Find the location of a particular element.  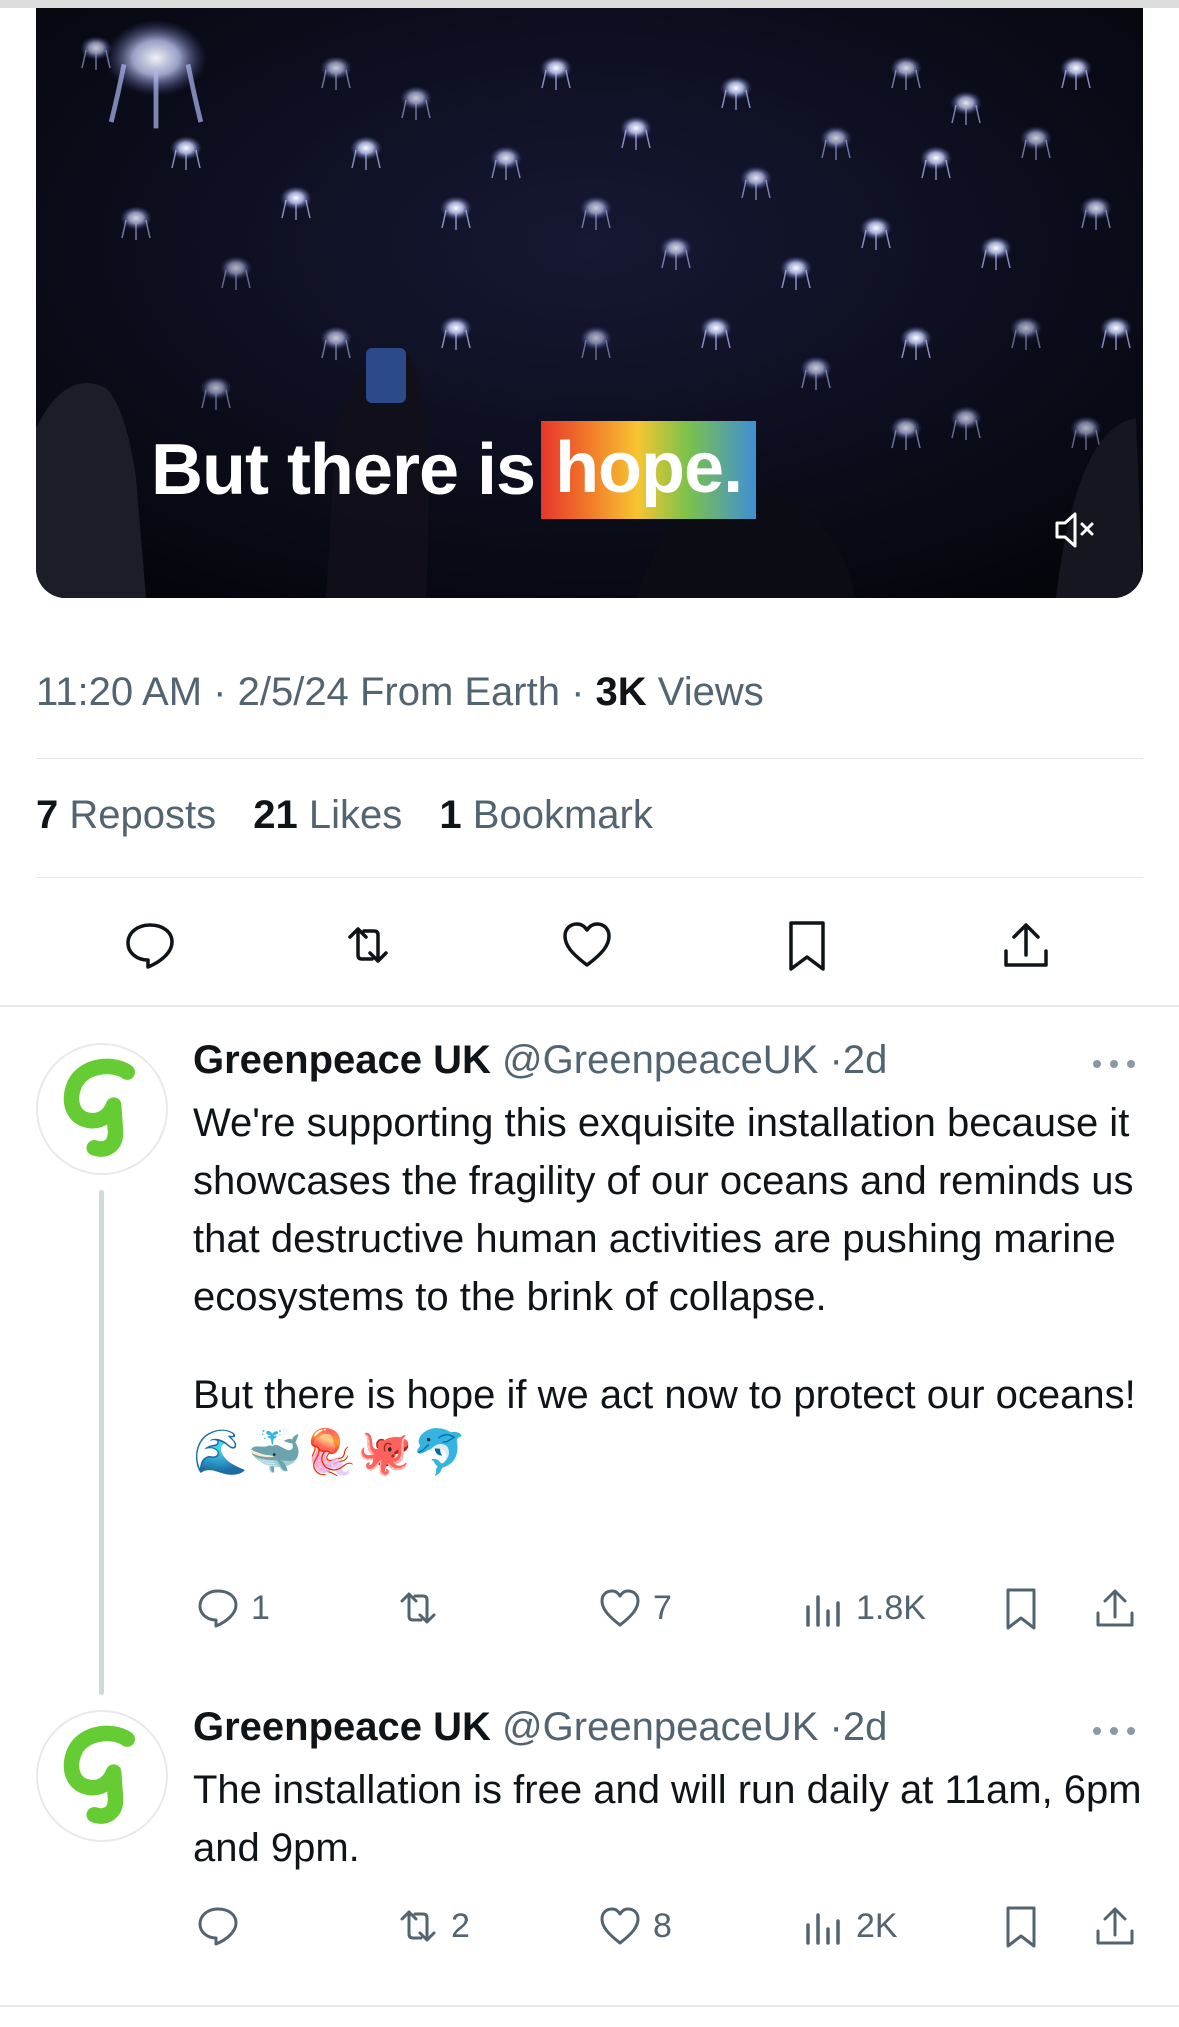

video-caption: But there is hope. is located at coordinates (454, 470).